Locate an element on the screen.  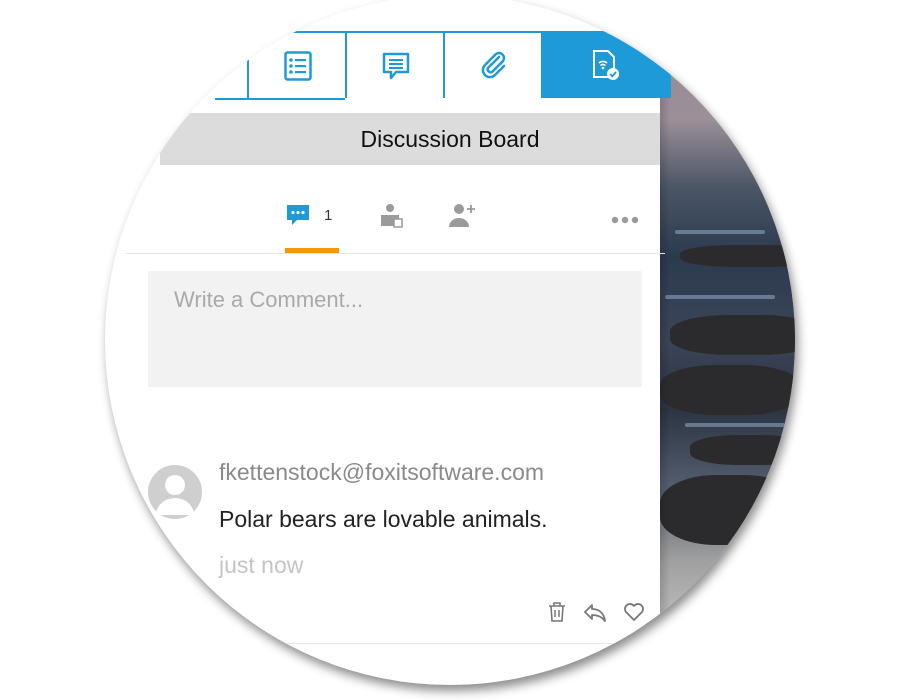
comment-bubble-icon is located at coordinates (298, 215).